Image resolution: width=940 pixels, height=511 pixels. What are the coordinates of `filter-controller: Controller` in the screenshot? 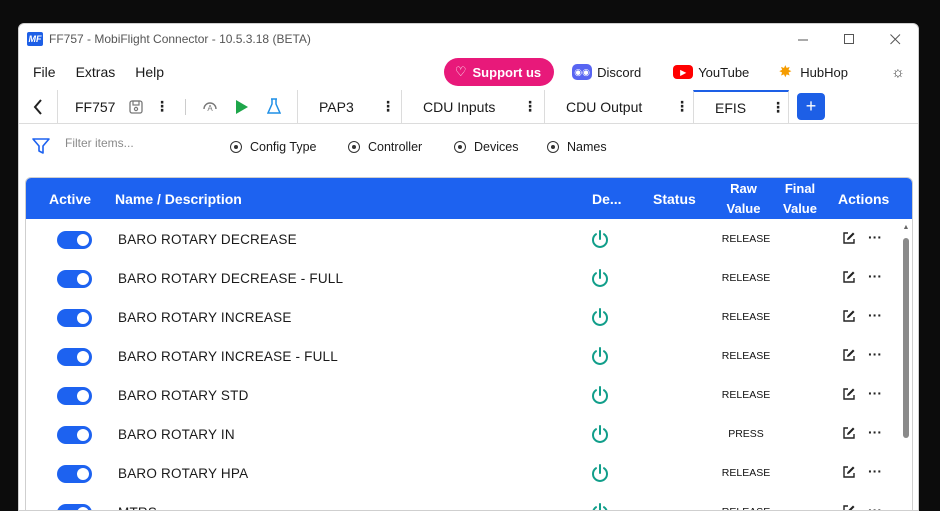 It's located at (385, 147).